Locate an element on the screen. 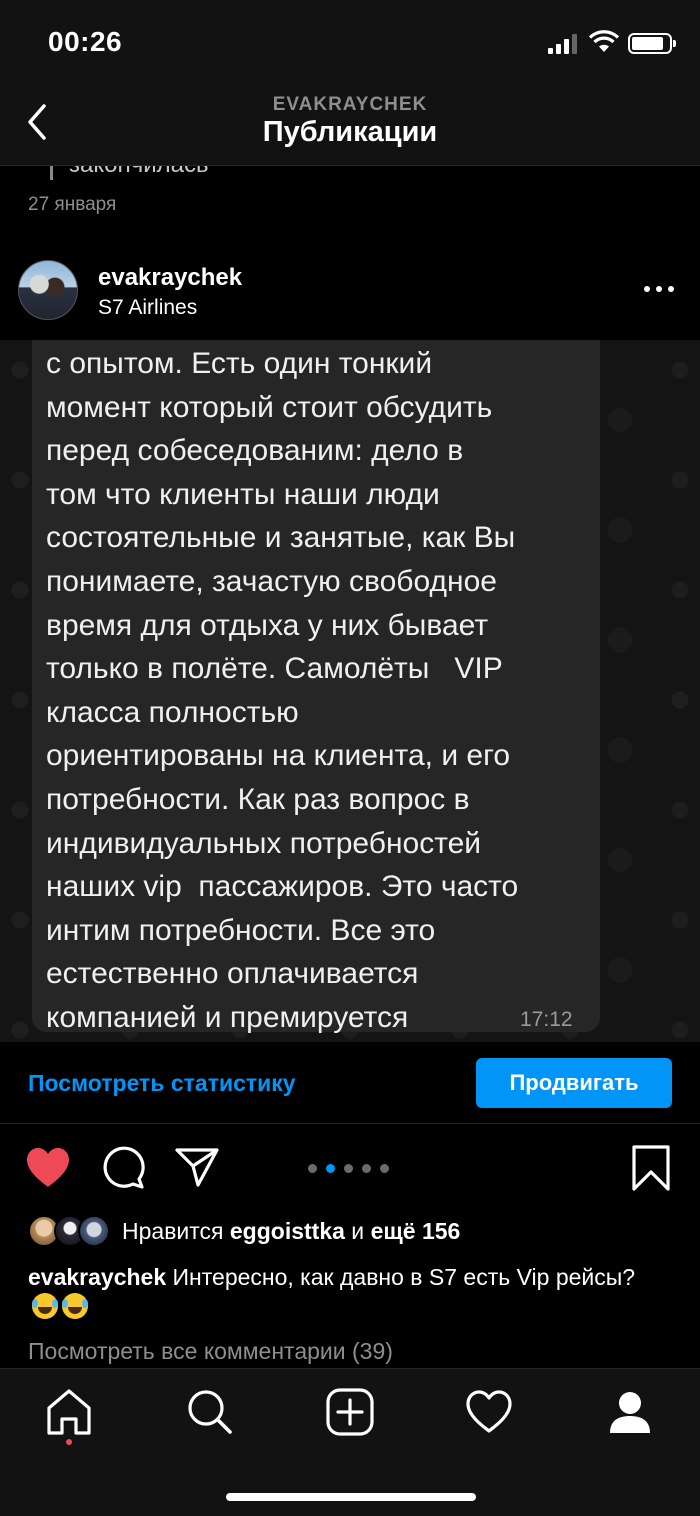  previous-post-remnant: закончилась 27 января is located at coordinates (350, 203).